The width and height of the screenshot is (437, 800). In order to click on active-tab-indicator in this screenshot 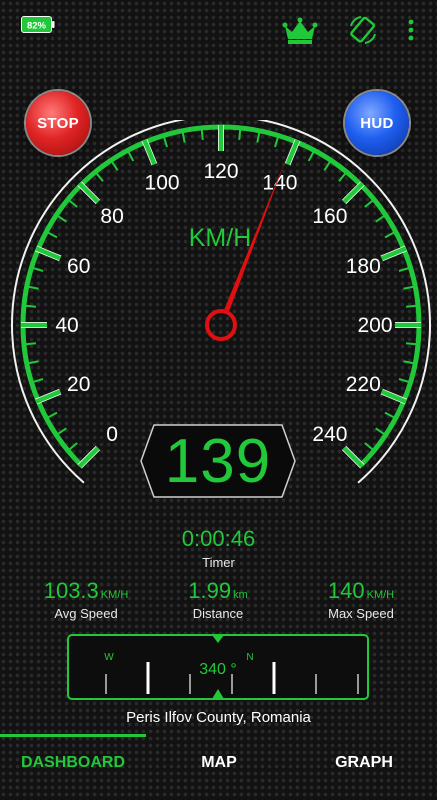, I will do `click(73, 735)`.